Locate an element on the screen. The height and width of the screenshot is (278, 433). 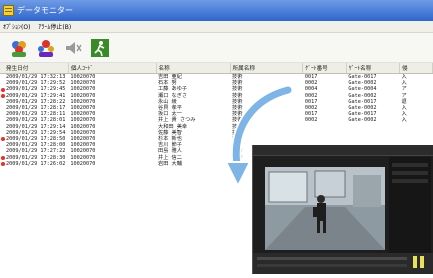
column-name: 名称 is located at coordinates (193, 68).